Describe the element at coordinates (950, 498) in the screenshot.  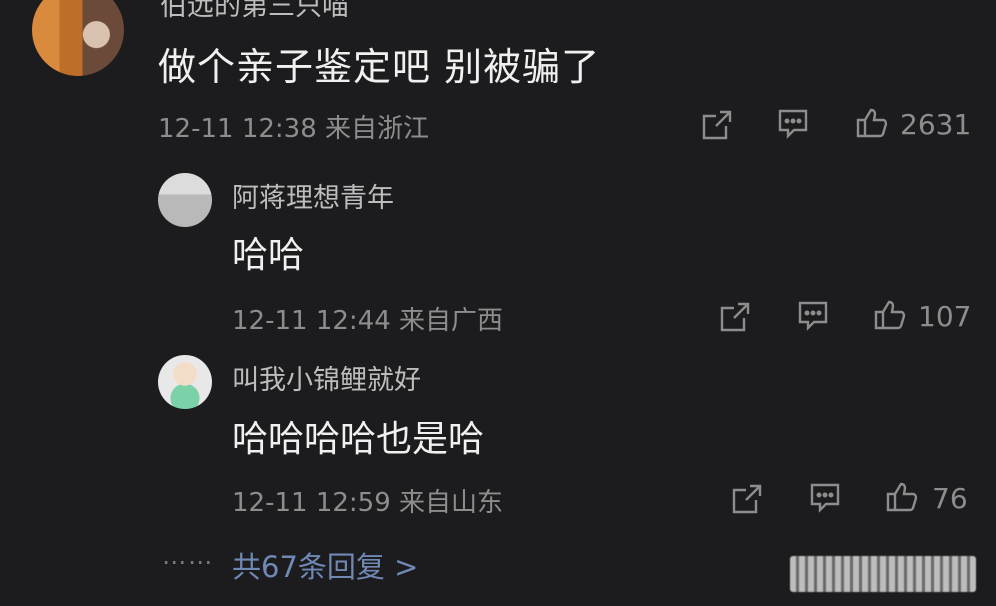
I see `like-count: 76` at that location.